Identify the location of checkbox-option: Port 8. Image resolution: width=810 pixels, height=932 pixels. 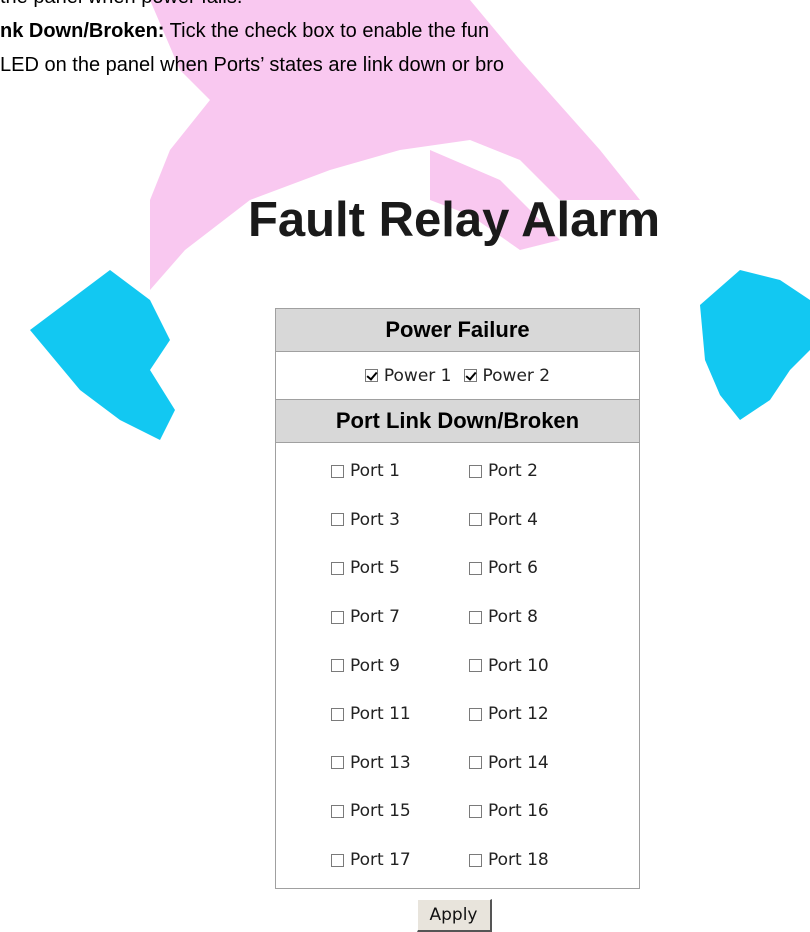
(503, 617).